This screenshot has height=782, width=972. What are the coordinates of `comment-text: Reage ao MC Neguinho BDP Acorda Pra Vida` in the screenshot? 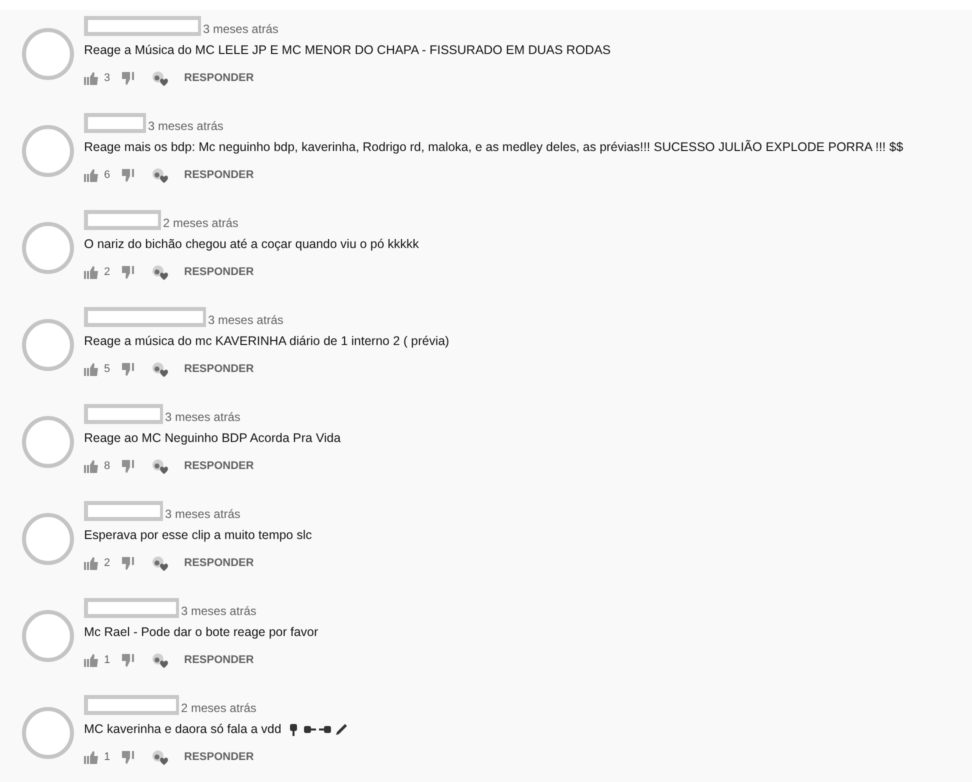 It's located at (212, 438).